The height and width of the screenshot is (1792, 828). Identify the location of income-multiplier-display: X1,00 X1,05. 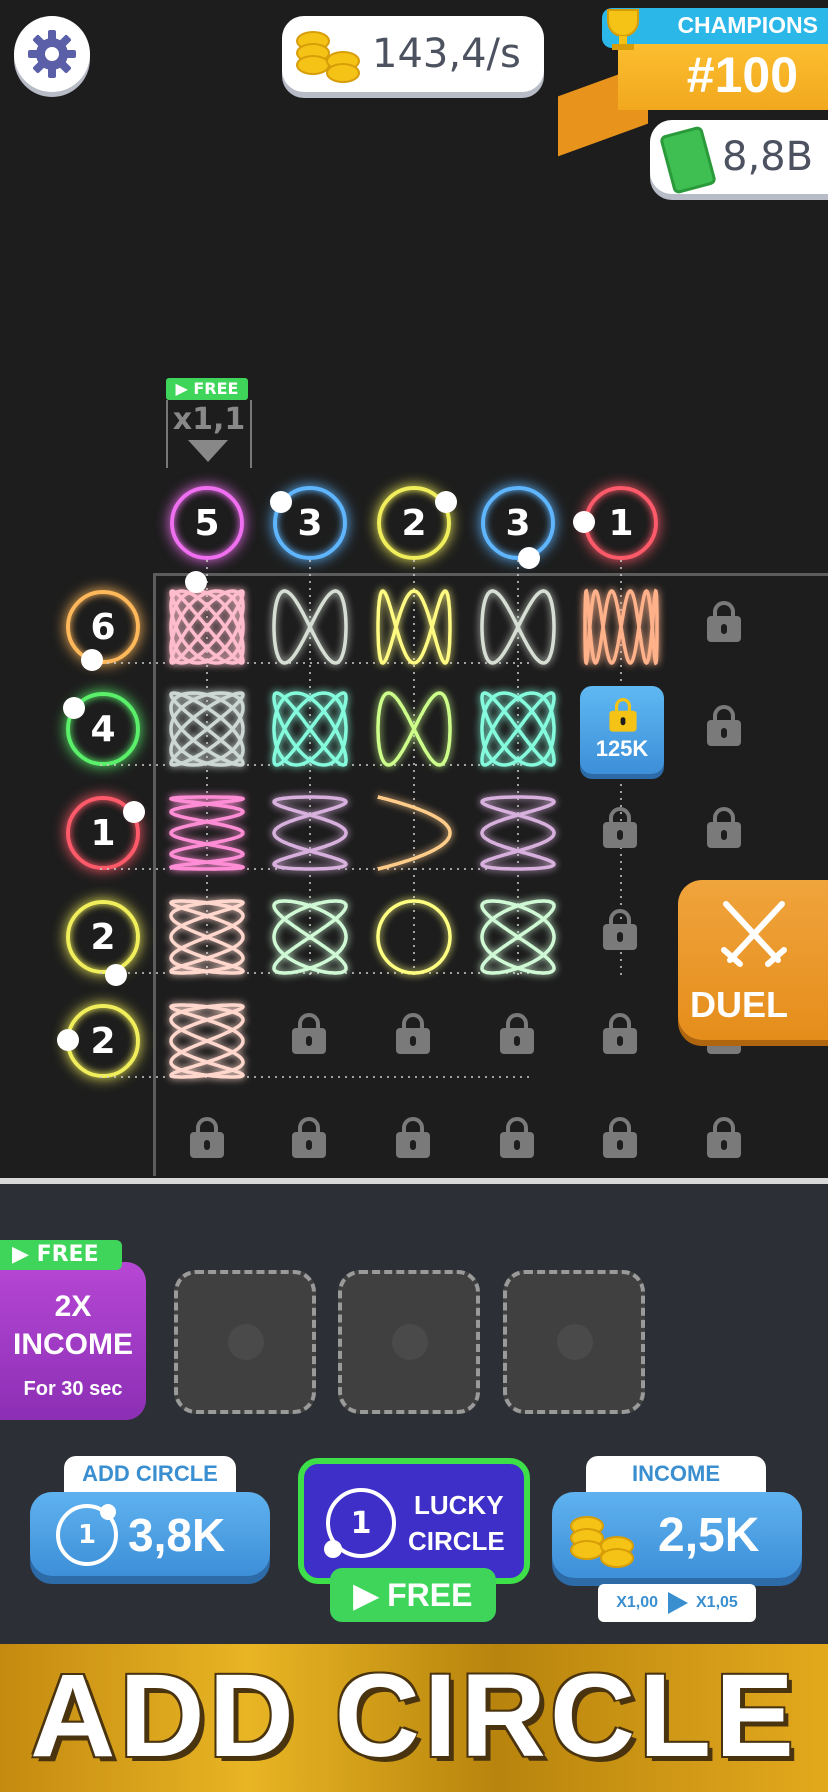
(677, 1603).